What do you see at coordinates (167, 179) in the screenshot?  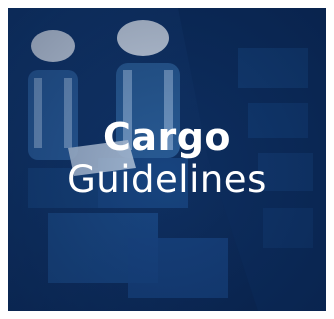 I see `title-line-guidelines: Guidelines` at bounding box center [167, 179].